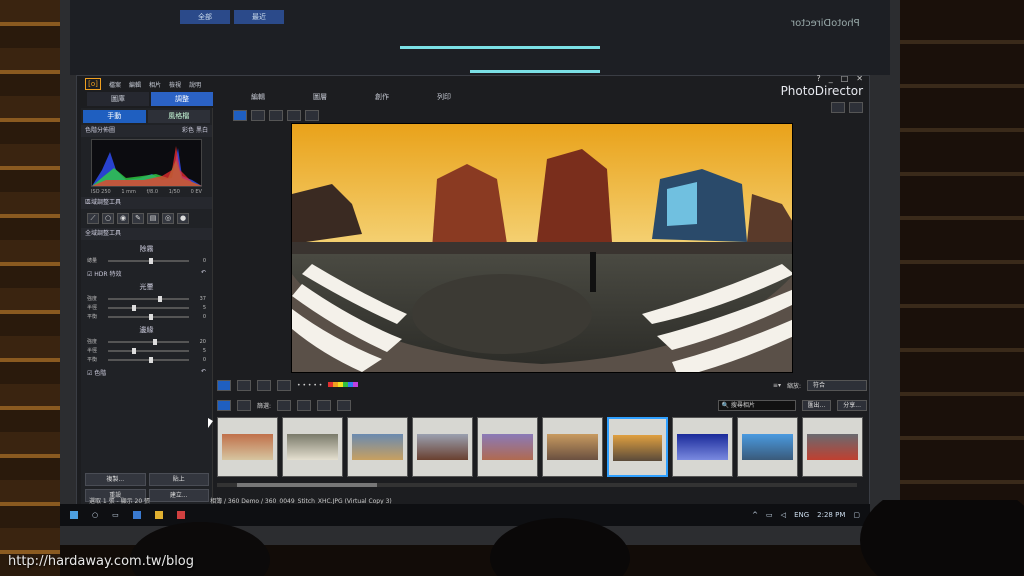 Image resolution: width=1024 pixels, height=576 pixels. I want to click on tone-section-header: ☑ 色階 ↶, so click(146, 372).